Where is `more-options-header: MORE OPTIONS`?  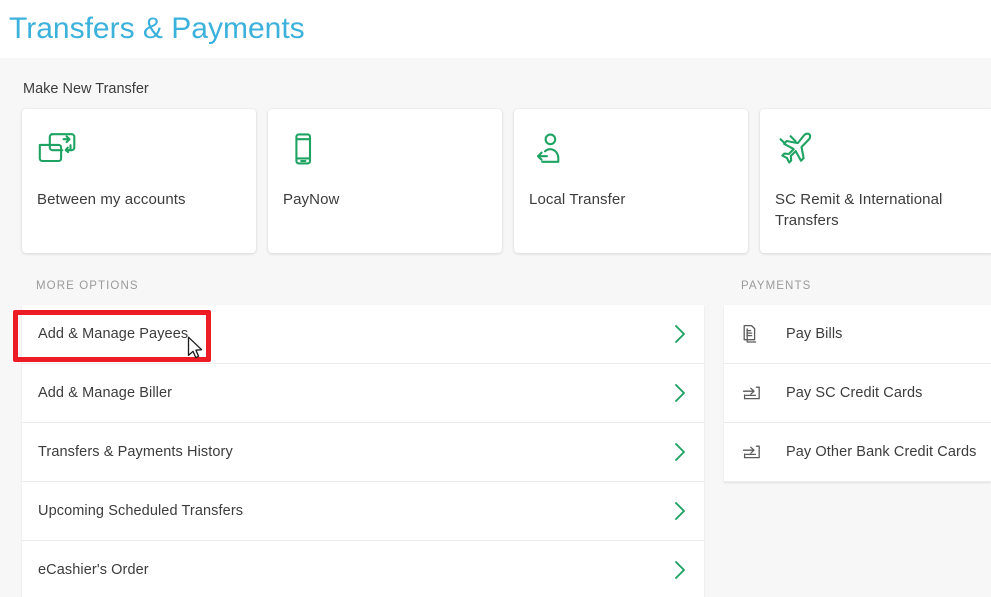 more-options-header: MORE OPTIONS is located at coordinates (87, 286).